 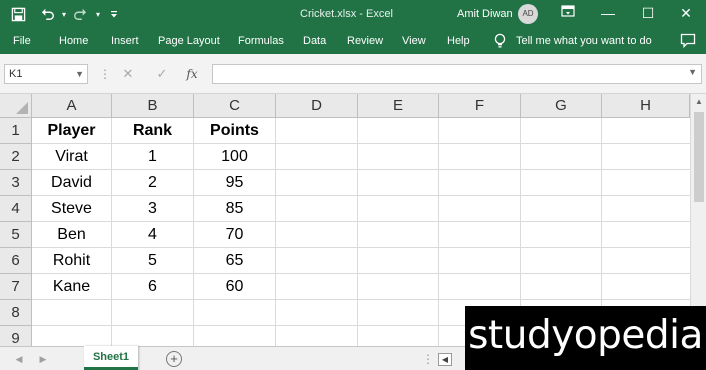 What do you see at coordinates (646, 106) in the screenshot?
I see `column-header-h: H` at bounding box center [646, 106].